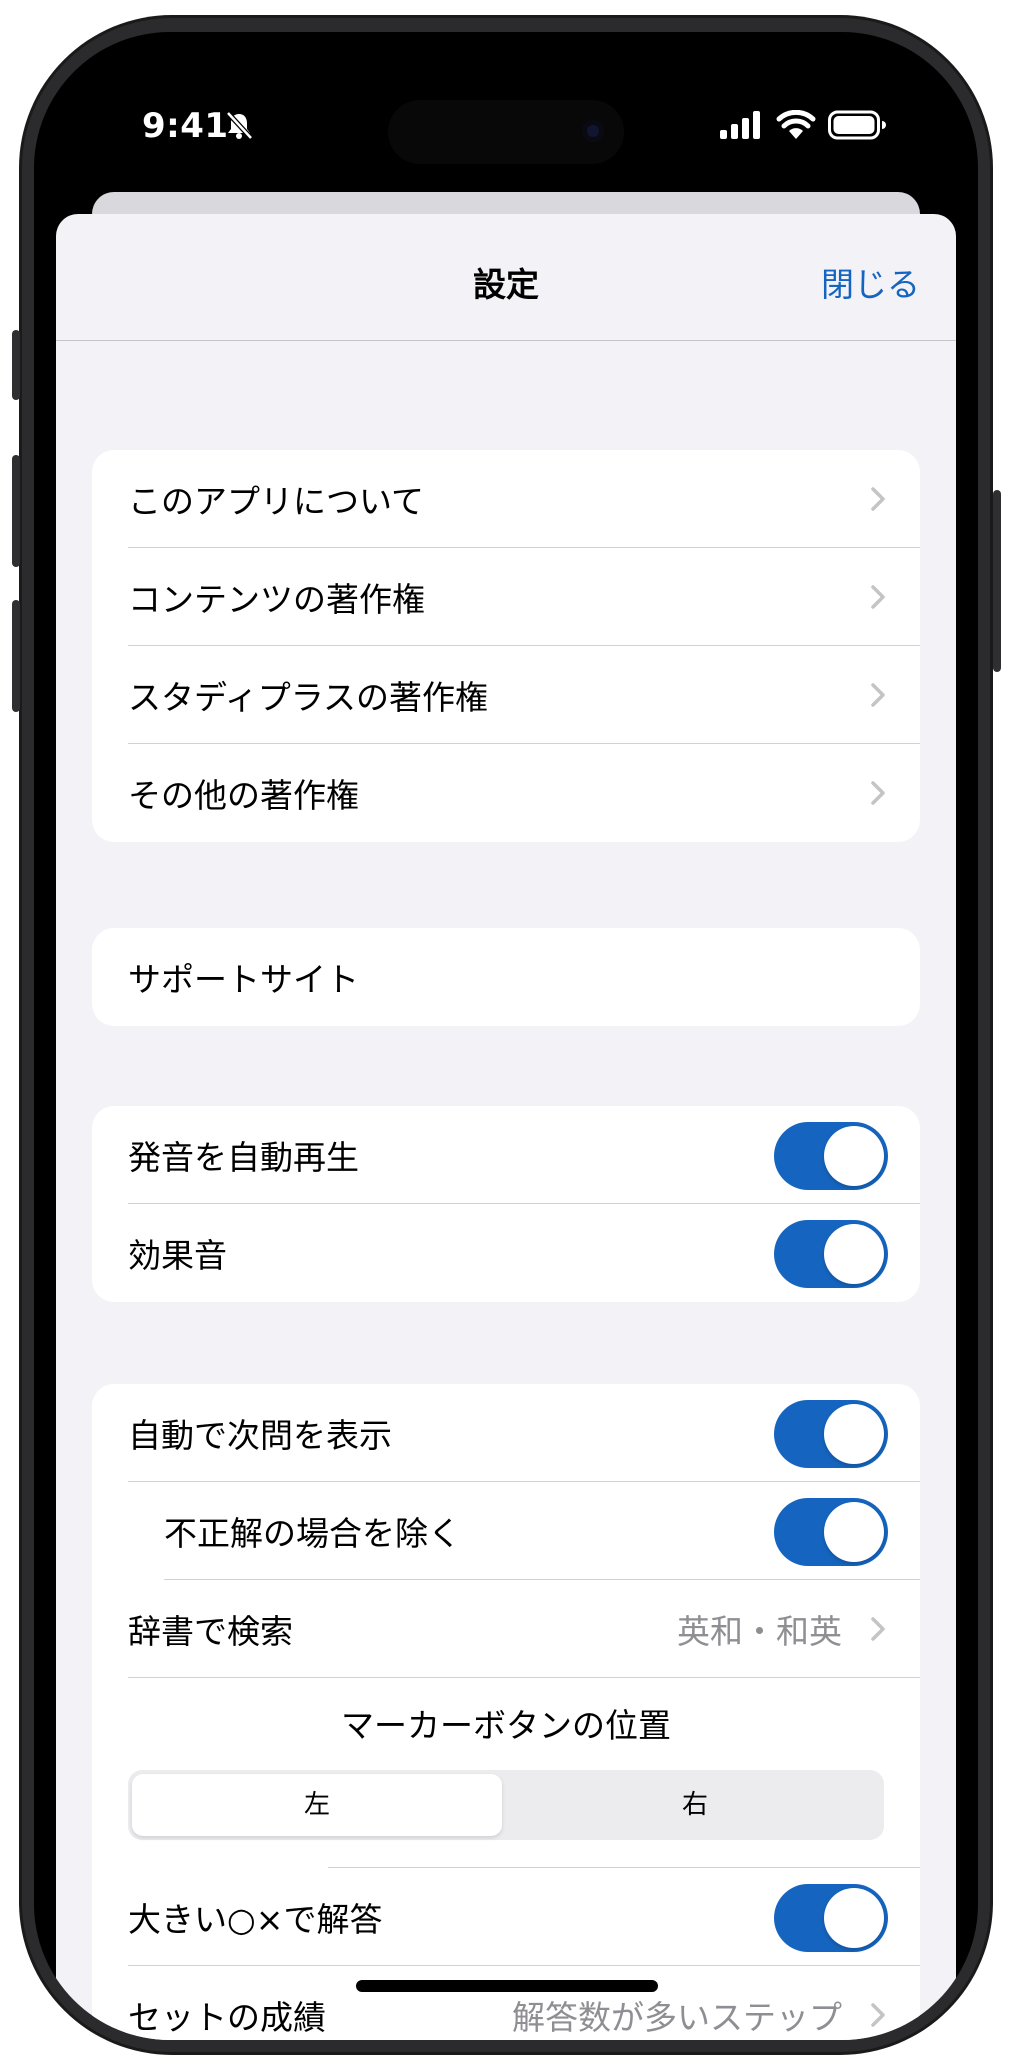 This screenshot has width=1013, height=2070. I want to click on studyplus-copyright-row: スタディプラスの著作権, so click(506, 695).